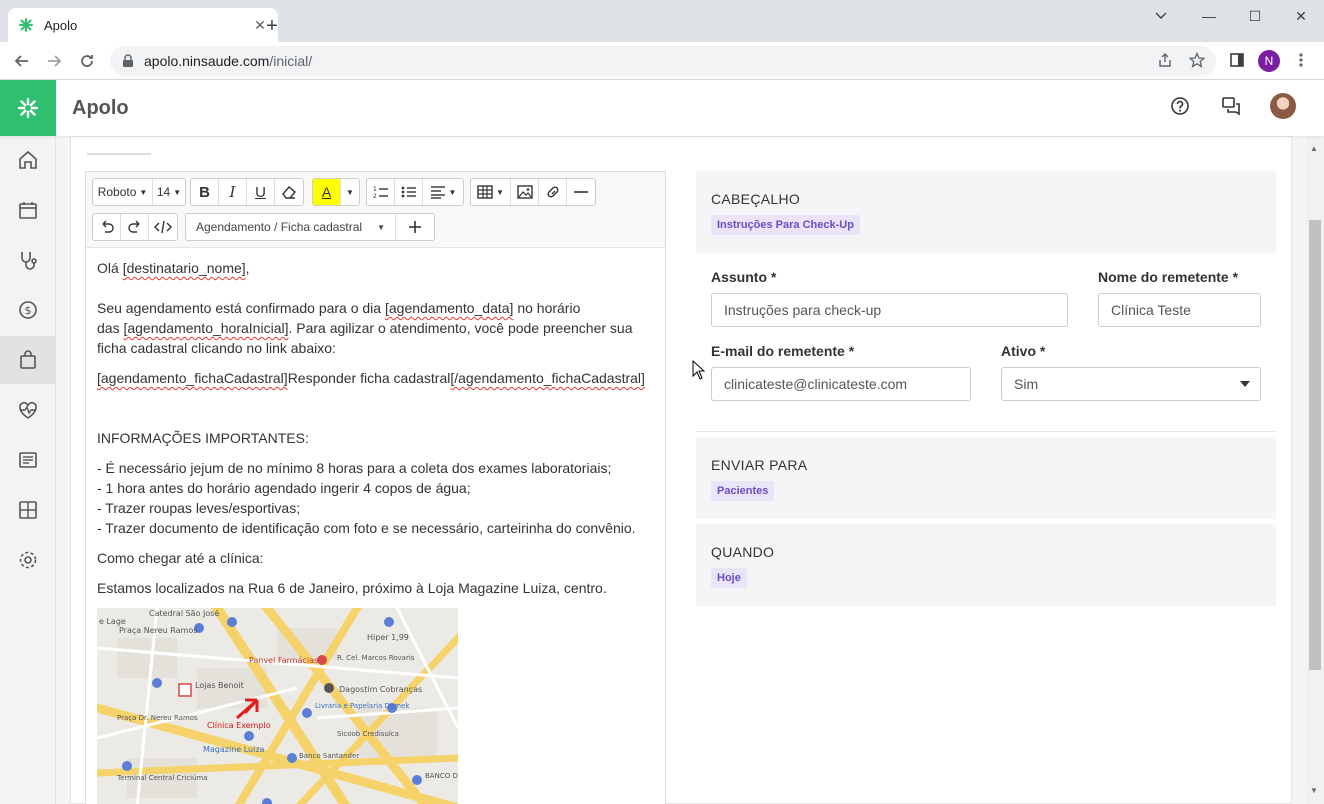 The height and width of the screenshot is (804, 1324). What do you see at coordinates (1180, 106) in the screenshot?
I see `help-icon` at bounding box center [1180, 106].